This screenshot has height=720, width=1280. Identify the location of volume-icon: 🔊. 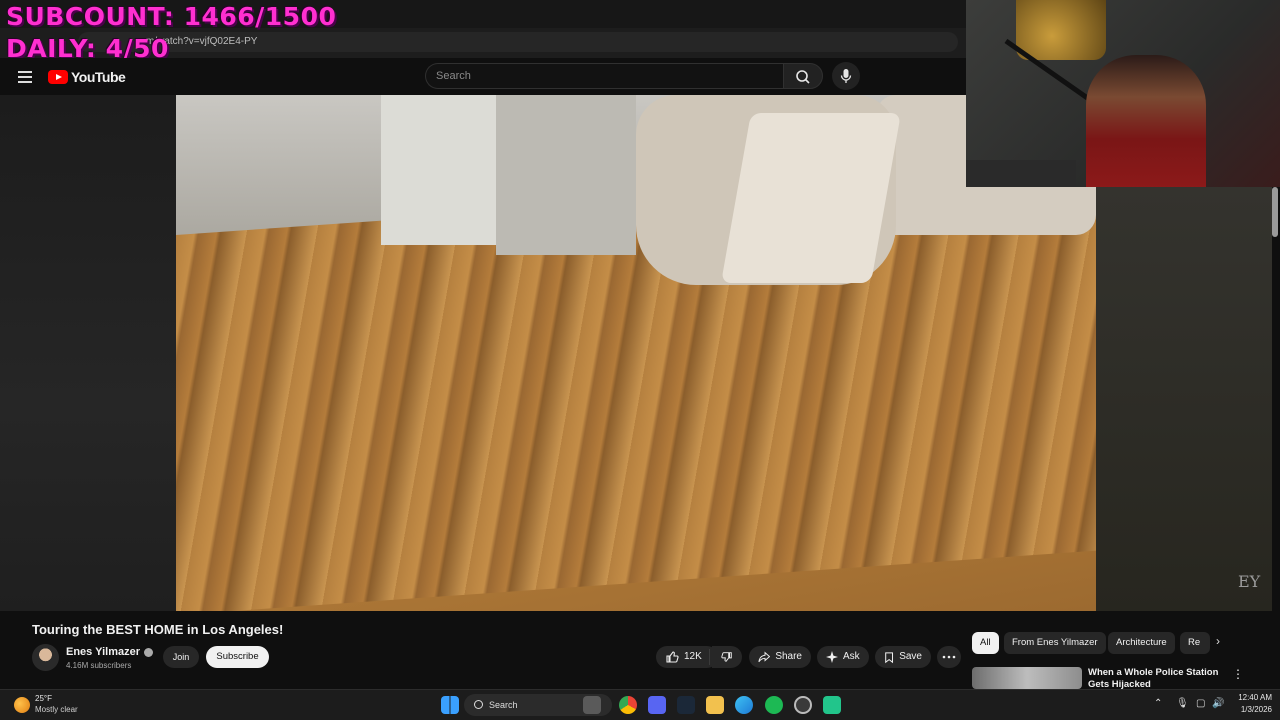
(1218, 703).